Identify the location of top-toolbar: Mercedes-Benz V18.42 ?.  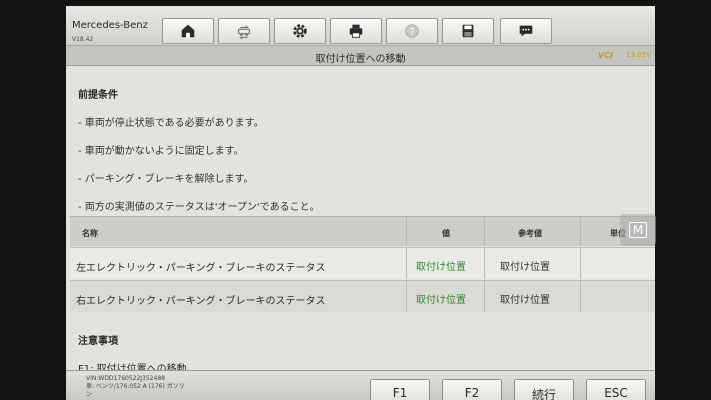
(360, 26).